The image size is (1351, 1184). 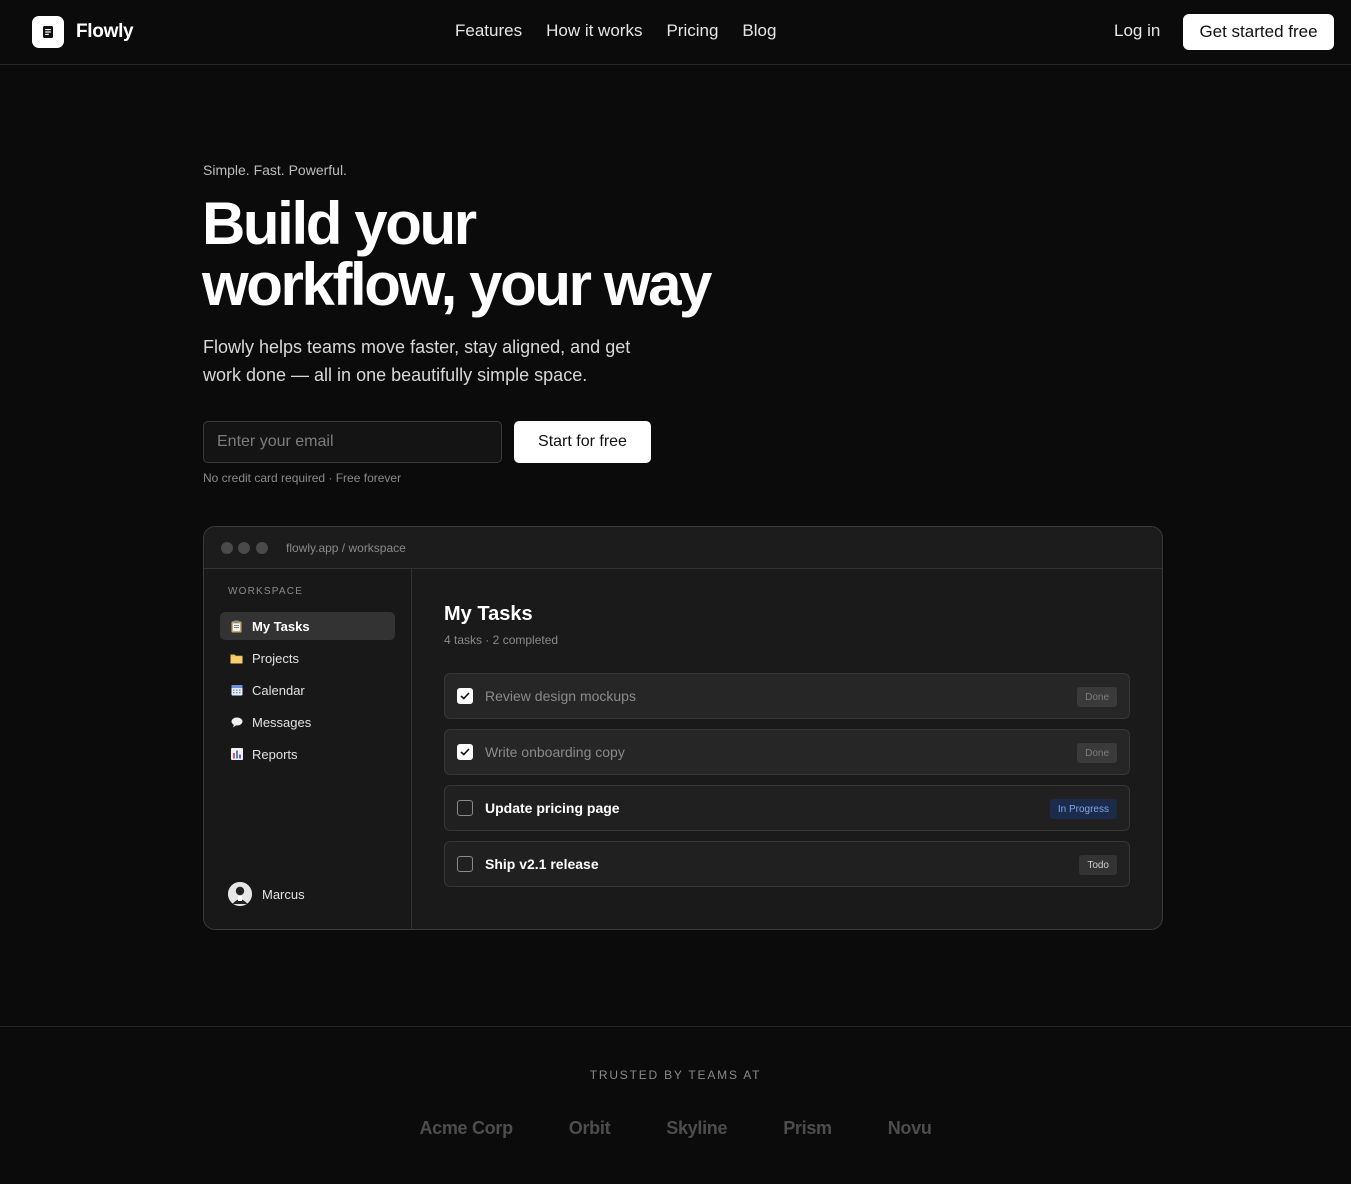 What do you see at coordinates (278, 690) in the screenshot?
I see `sidebar-item-label: Calendar` at bounding box center [278, 690].